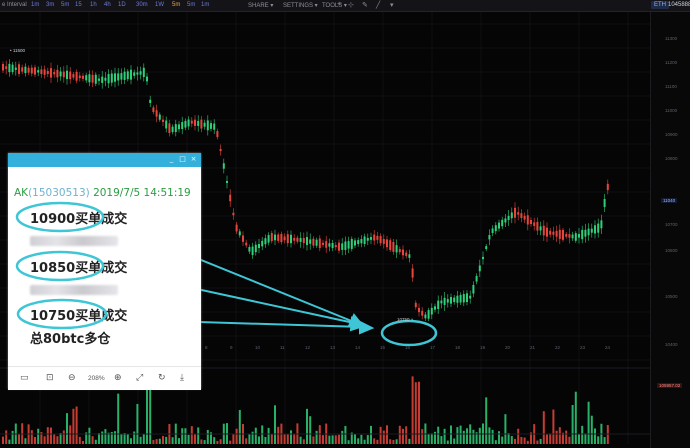  Describe the element at coordinates (142, 5) in the screenshot. I see `timeframe-30m: 30m` at that location.